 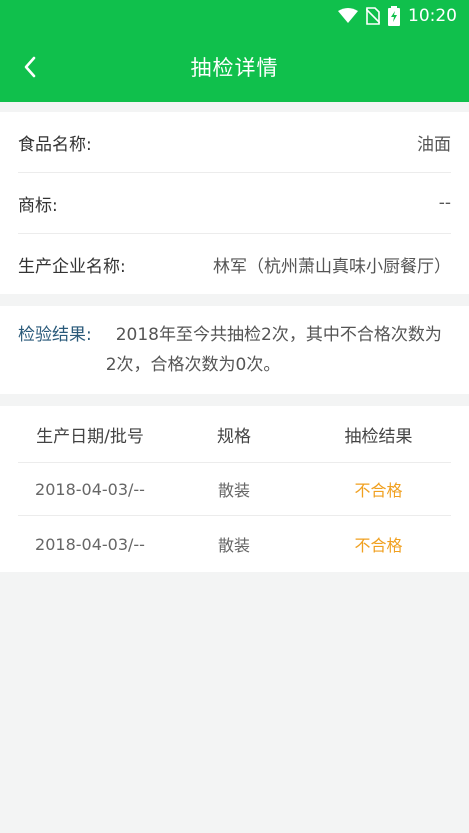 I want to click on inspection-result-label: 检验结果:, so click(x=55, y=335).